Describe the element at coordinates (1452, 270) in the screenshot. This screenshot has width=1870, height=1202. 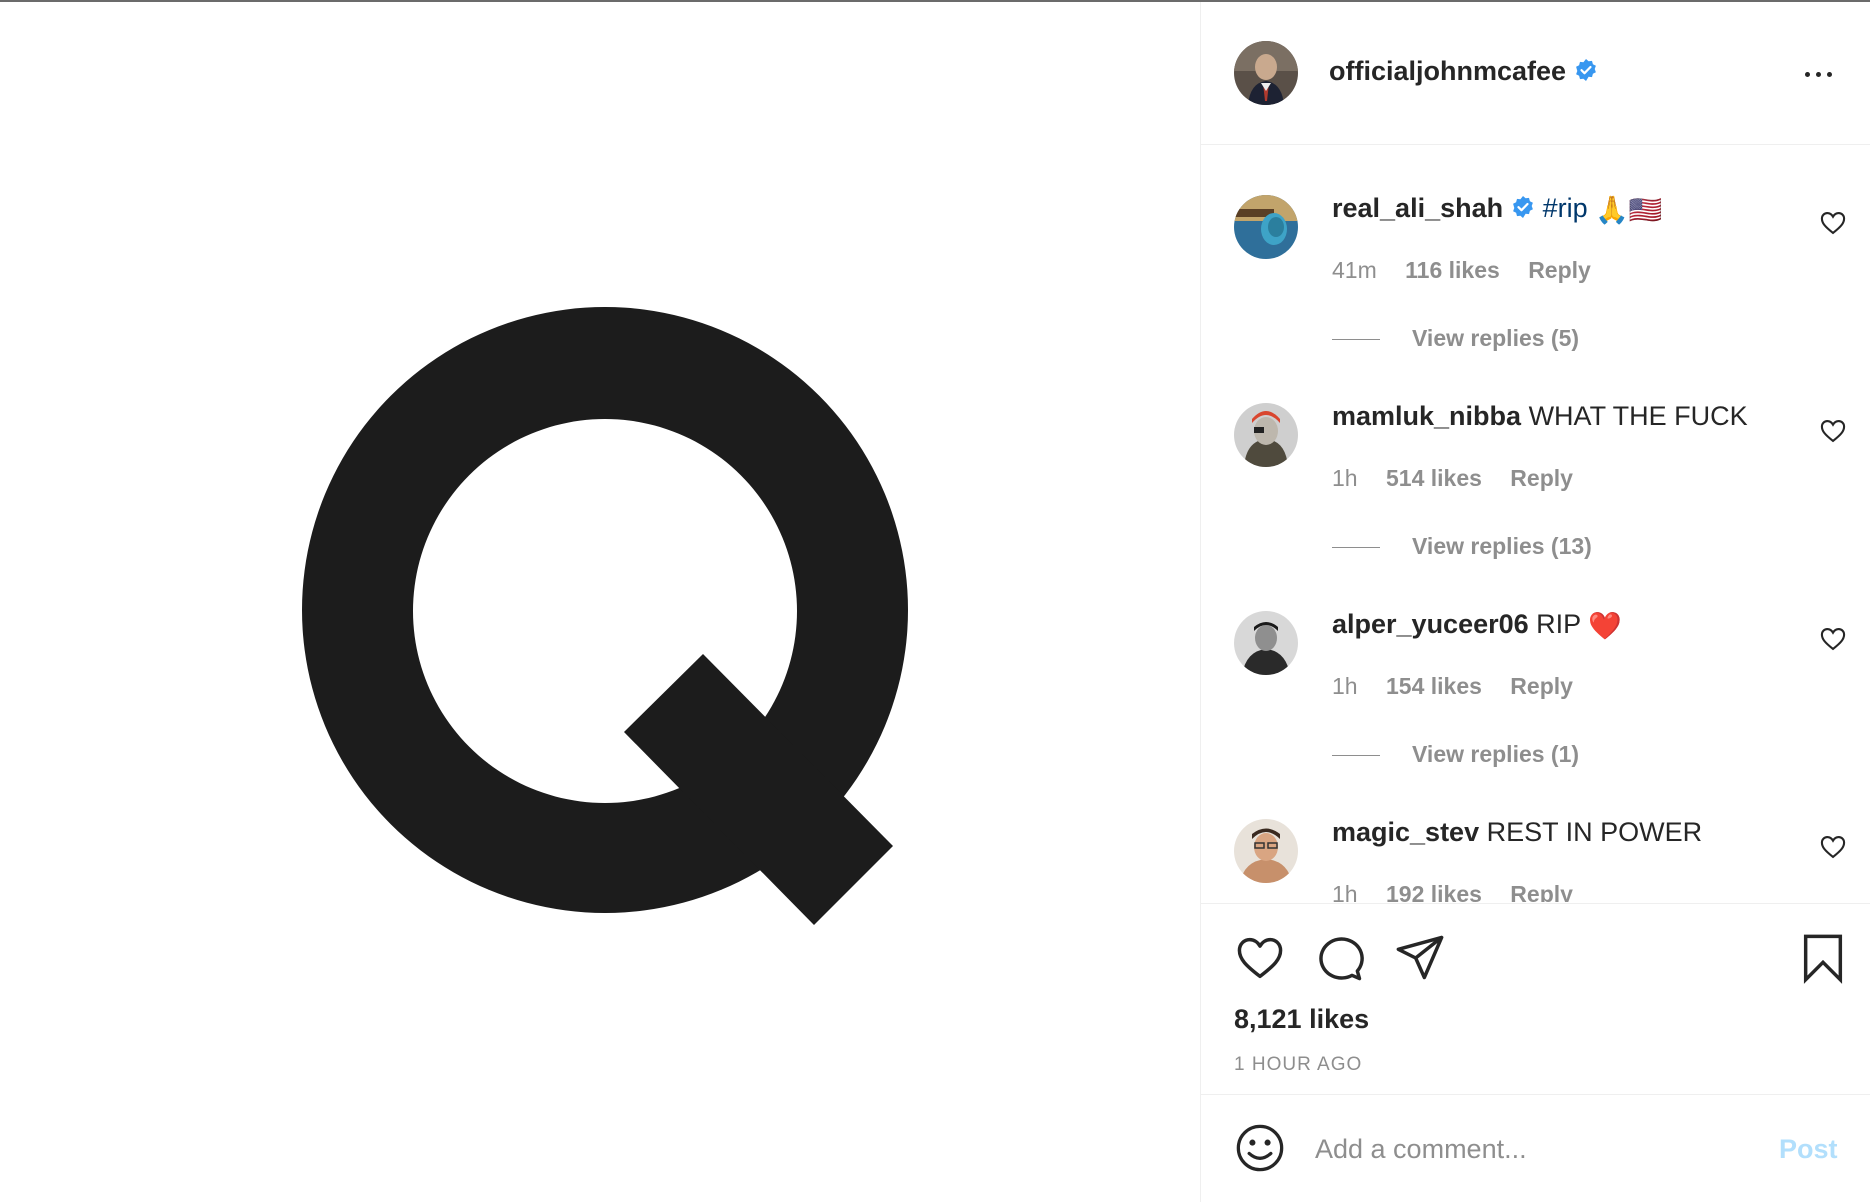
I see `comment-likes: 116 likes` at that location.